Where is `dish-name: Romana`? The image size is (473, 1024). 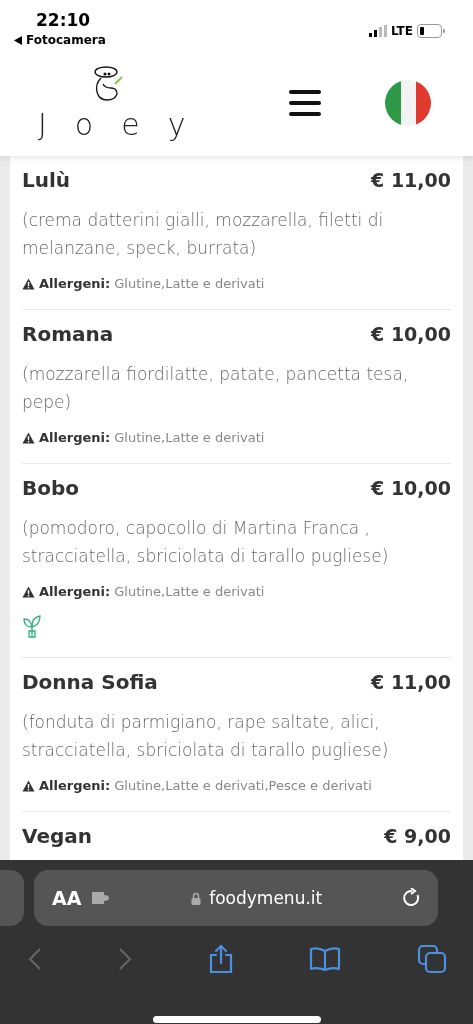 dish-name: Romana is located at coordinates (68, 334).